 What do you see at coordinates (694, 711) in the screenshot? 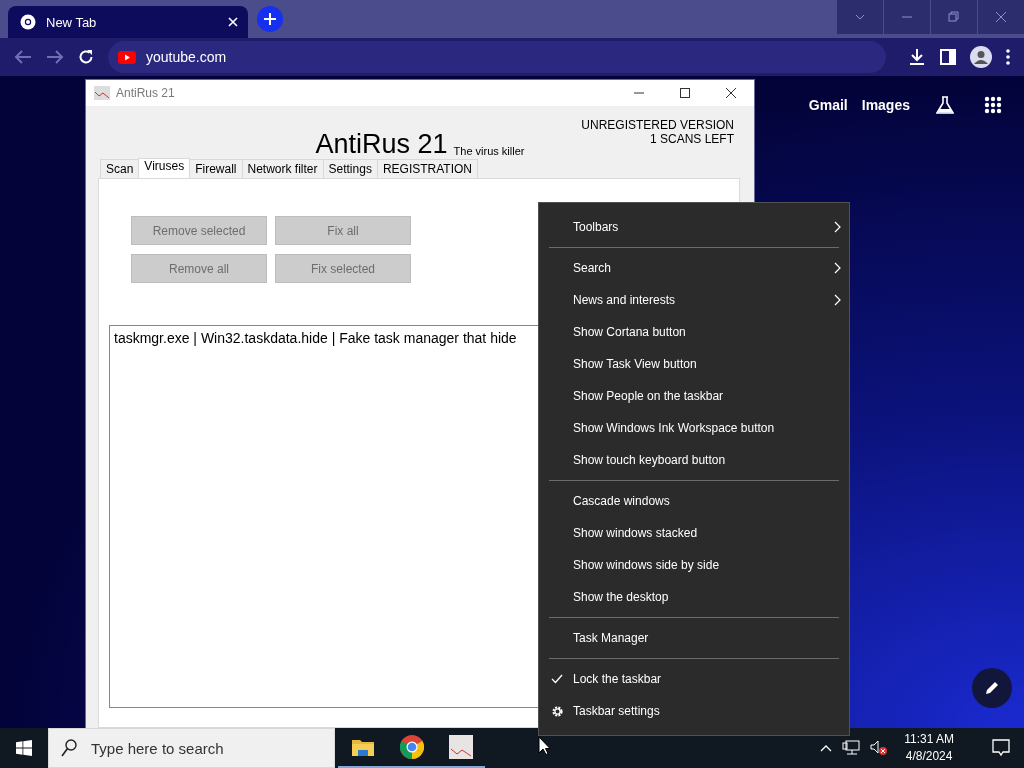
I see `menu-item: Taskbar settings` at bounding box center [694, 711].